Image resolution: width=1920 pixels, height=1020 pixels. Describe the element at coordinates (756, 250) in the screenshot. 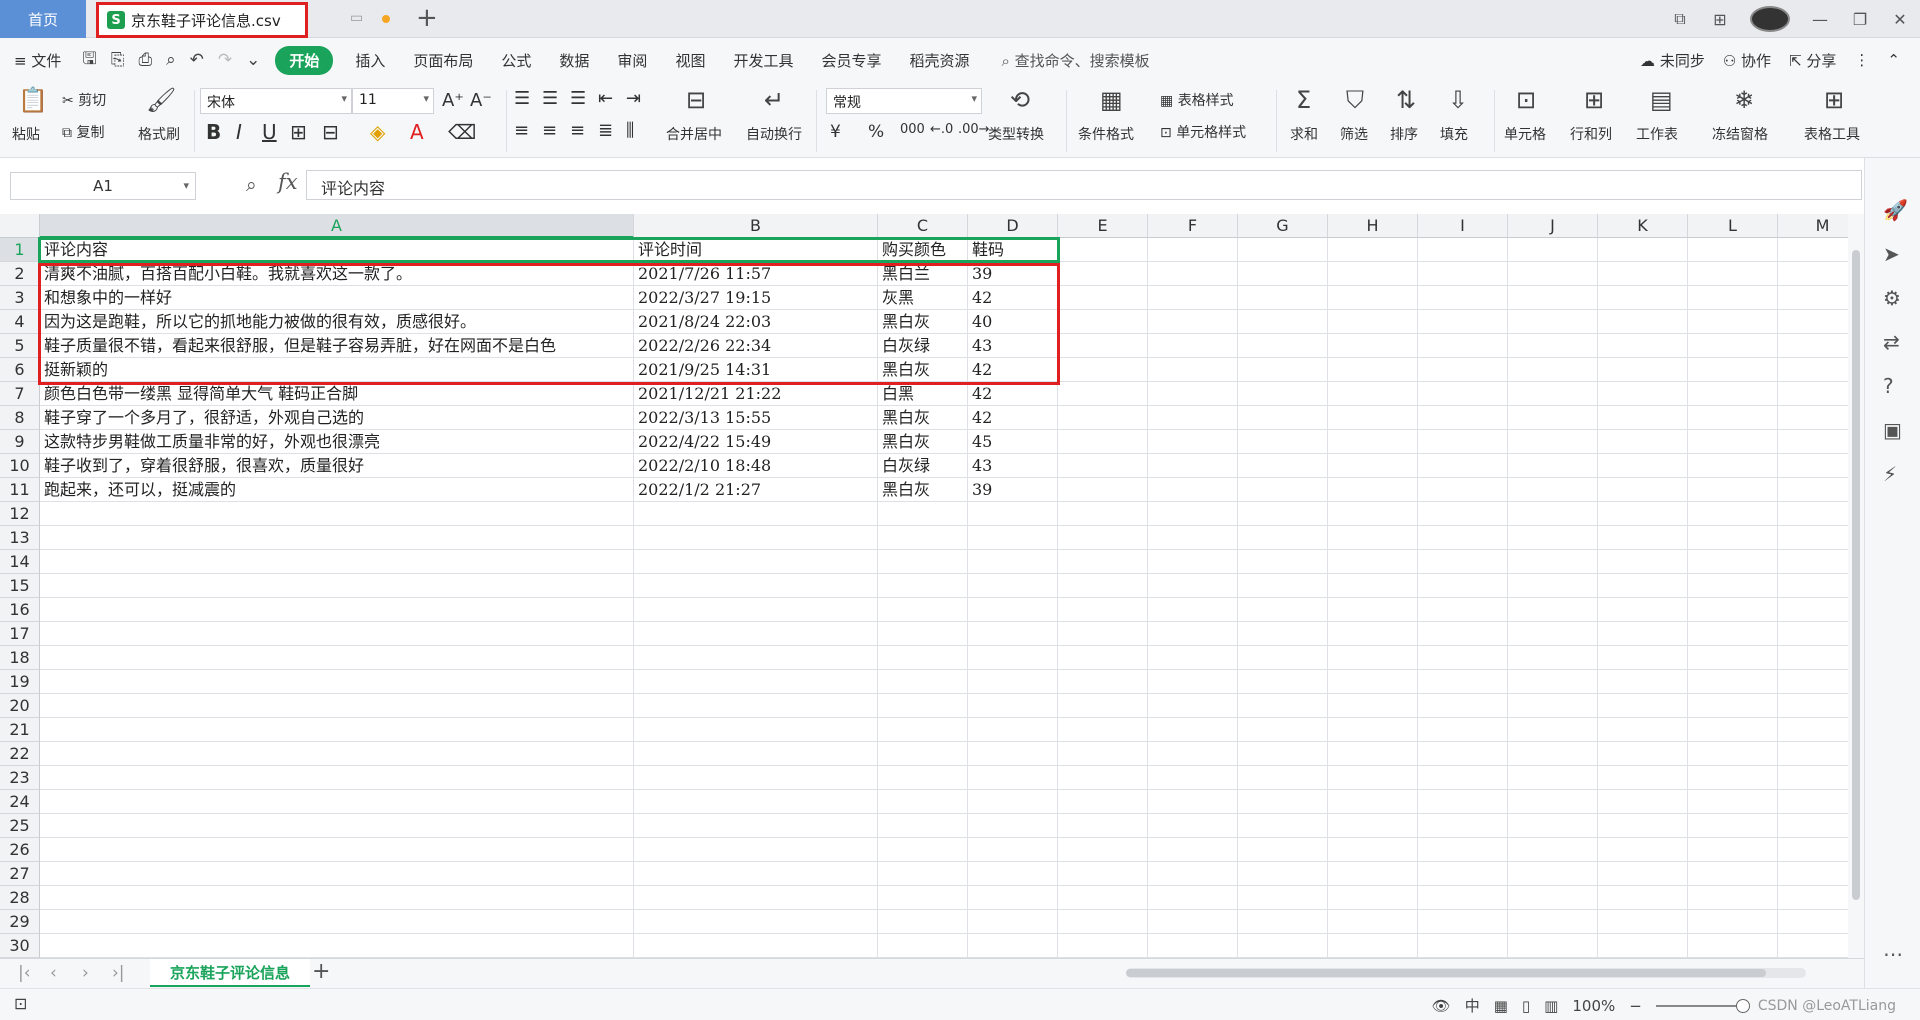

I see `cell-b1: 评论时间` at that location.